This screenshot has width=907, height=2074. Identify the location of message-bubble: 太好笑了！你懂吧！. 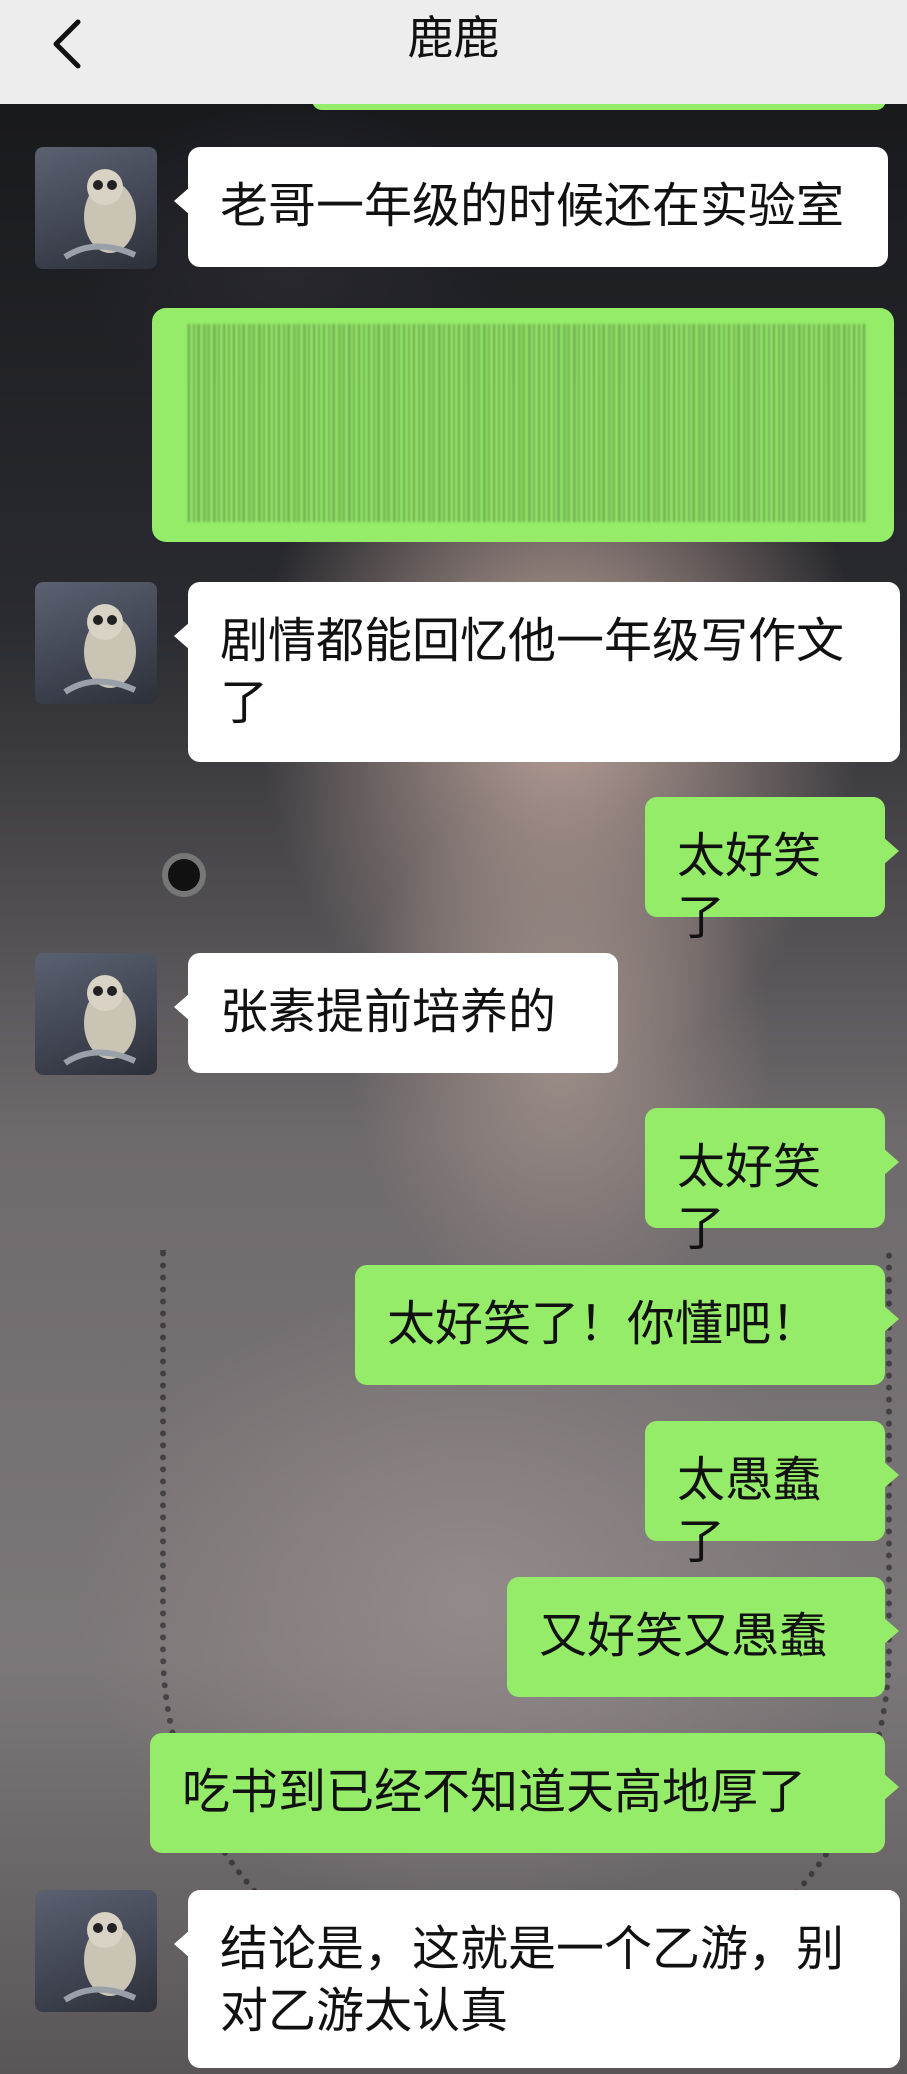
(627, 1325).